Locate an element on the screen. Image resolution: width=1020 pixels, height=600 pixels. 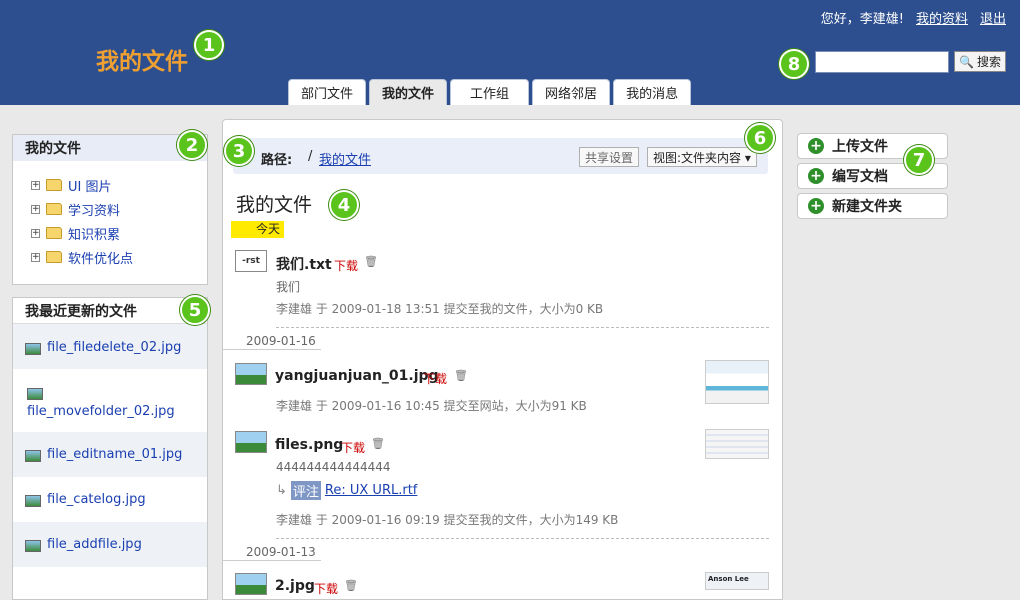
file-name: yangjuanjuan_01.jpg is located at coordinates (357, 376).